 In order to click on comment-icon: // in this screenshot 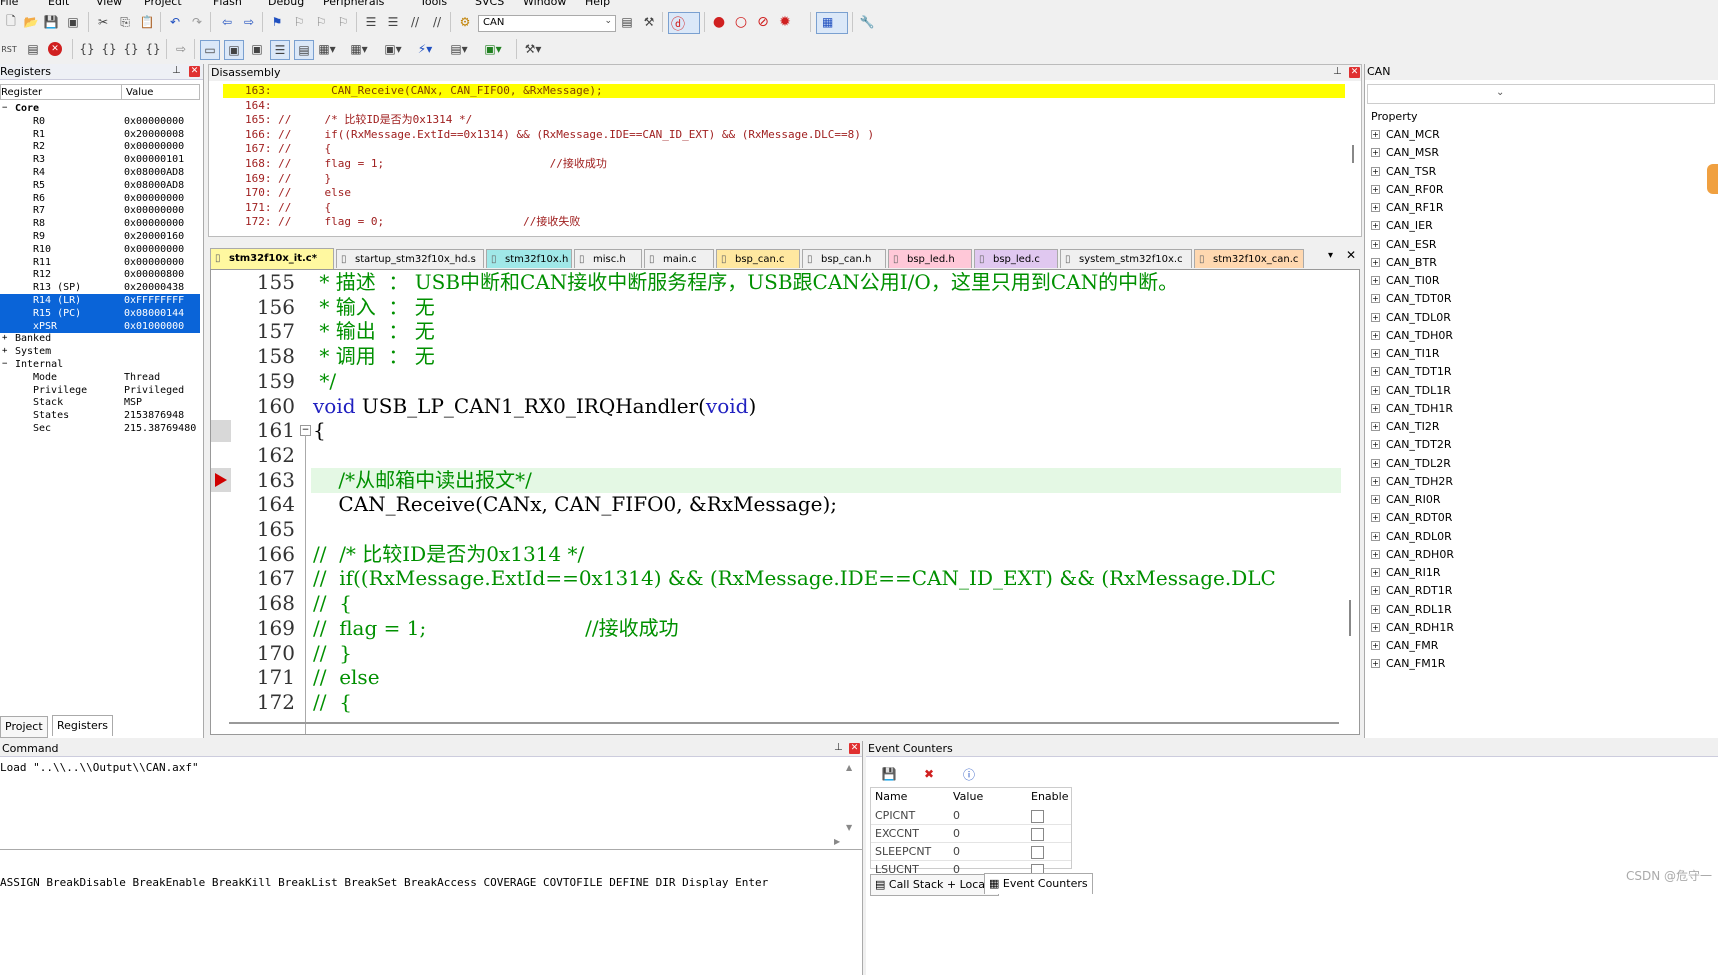, I will do `click(415, 22)`.